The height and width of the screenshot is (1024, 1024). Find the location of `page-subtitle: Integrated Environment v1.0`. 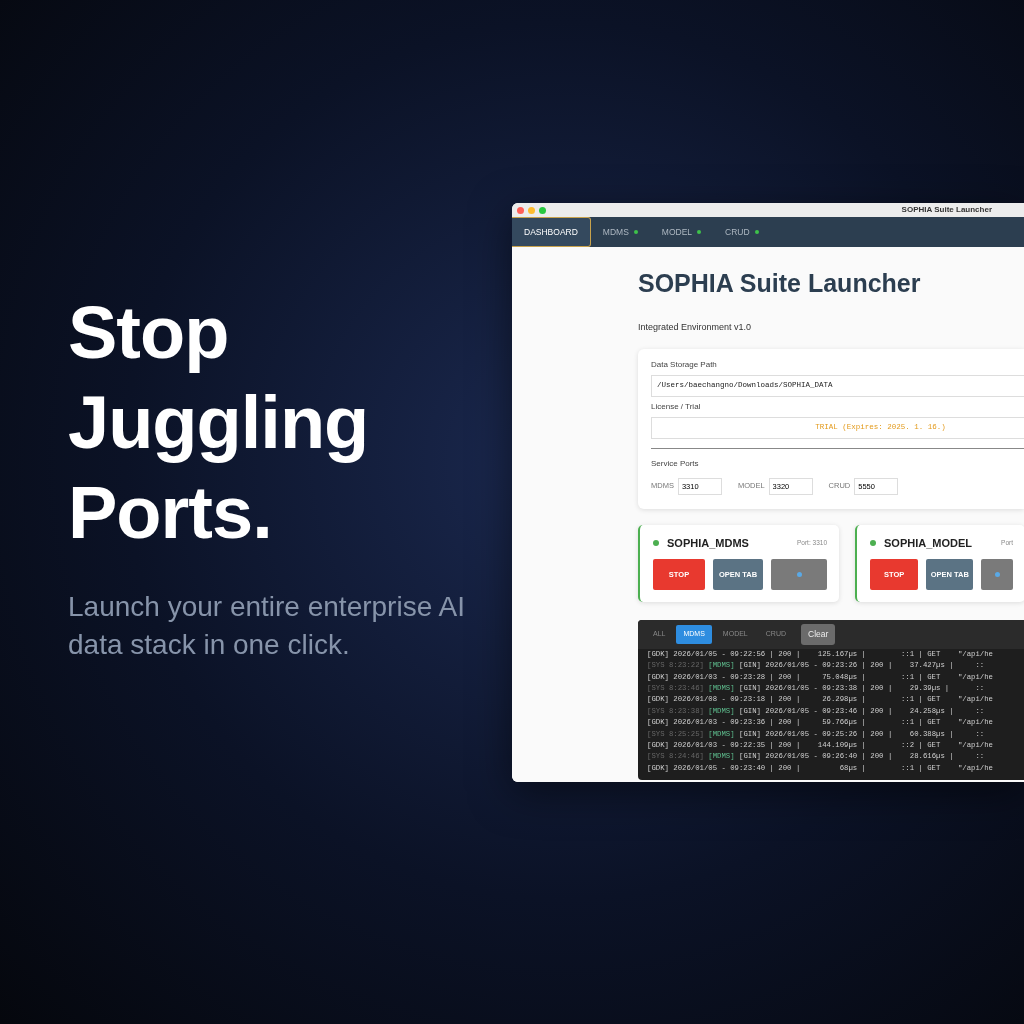

page-subtitle: Integrated Environment v1.0 is located at coordinates (695, 327).